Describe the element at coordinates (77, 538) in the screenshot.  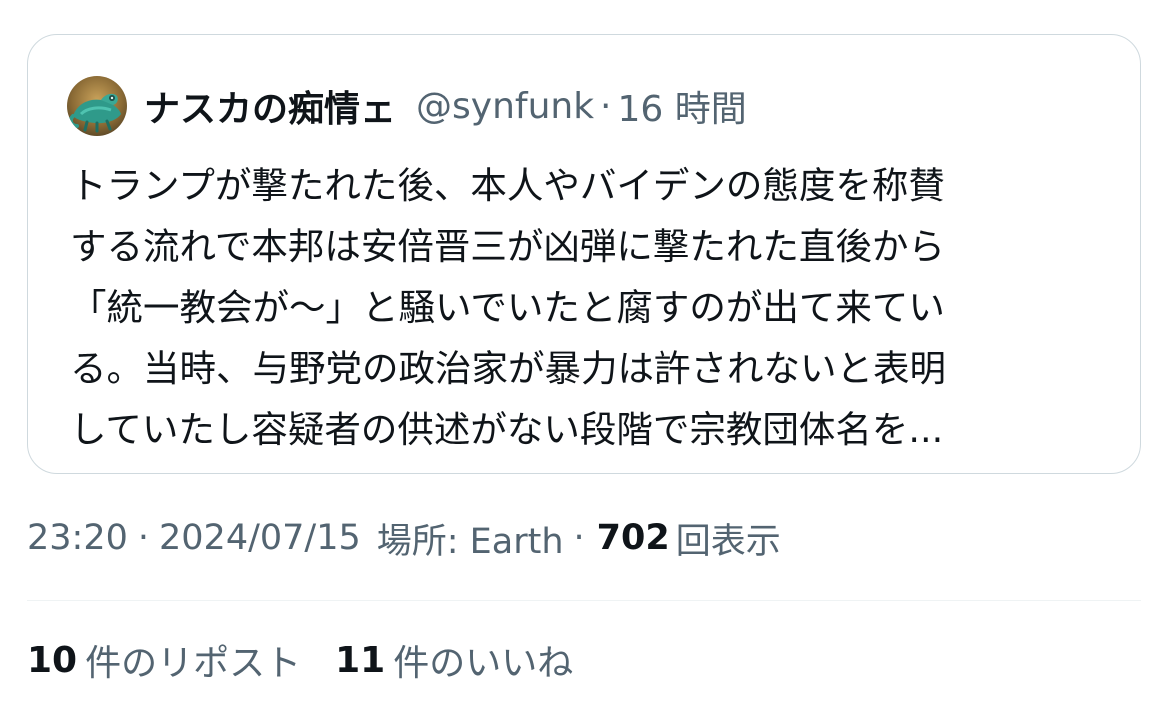
I see `tweet-time: 23:20` at that location.